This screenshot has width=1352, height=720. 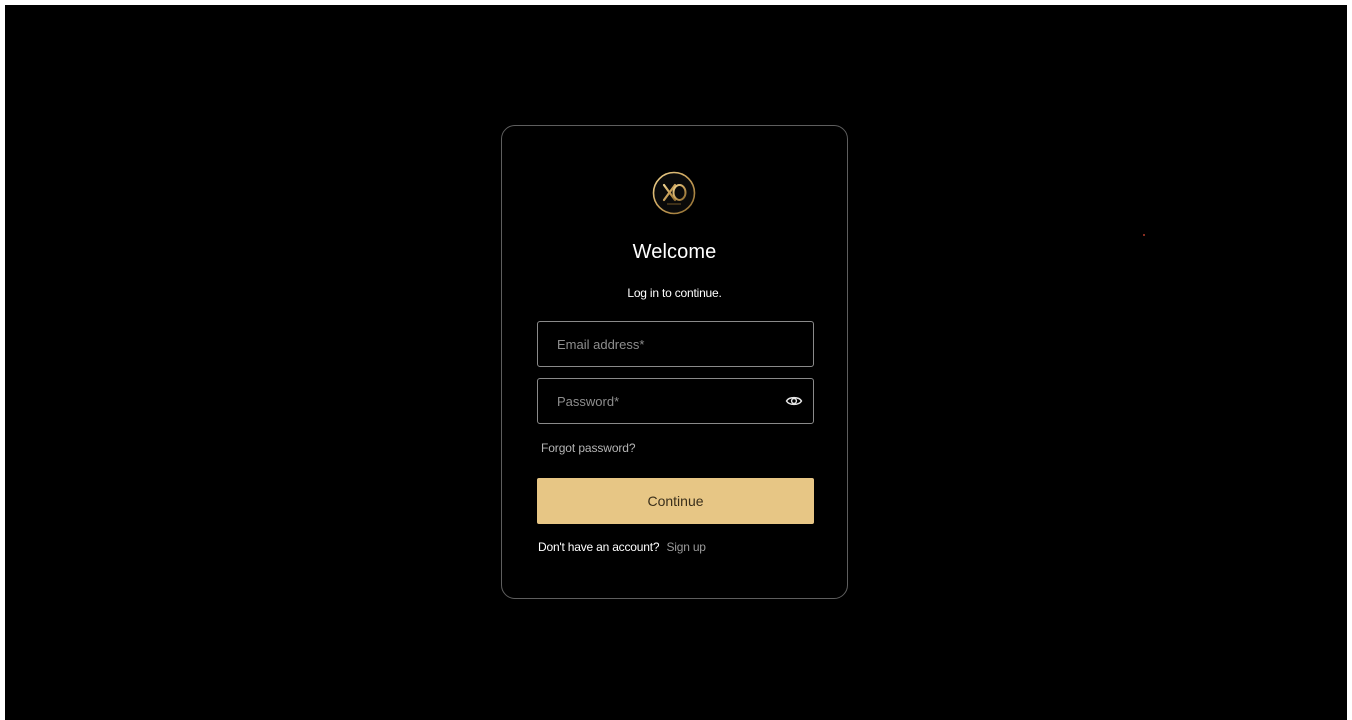 I want to click on page-title: Welcome, so click(x=674, y=252).